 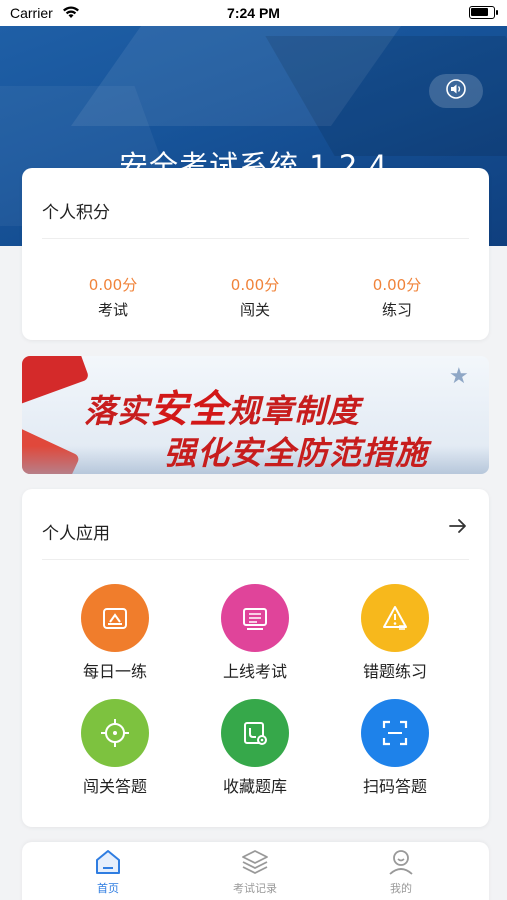 I want to click on app-label: 扫码答题, so click(x=394, y=786).